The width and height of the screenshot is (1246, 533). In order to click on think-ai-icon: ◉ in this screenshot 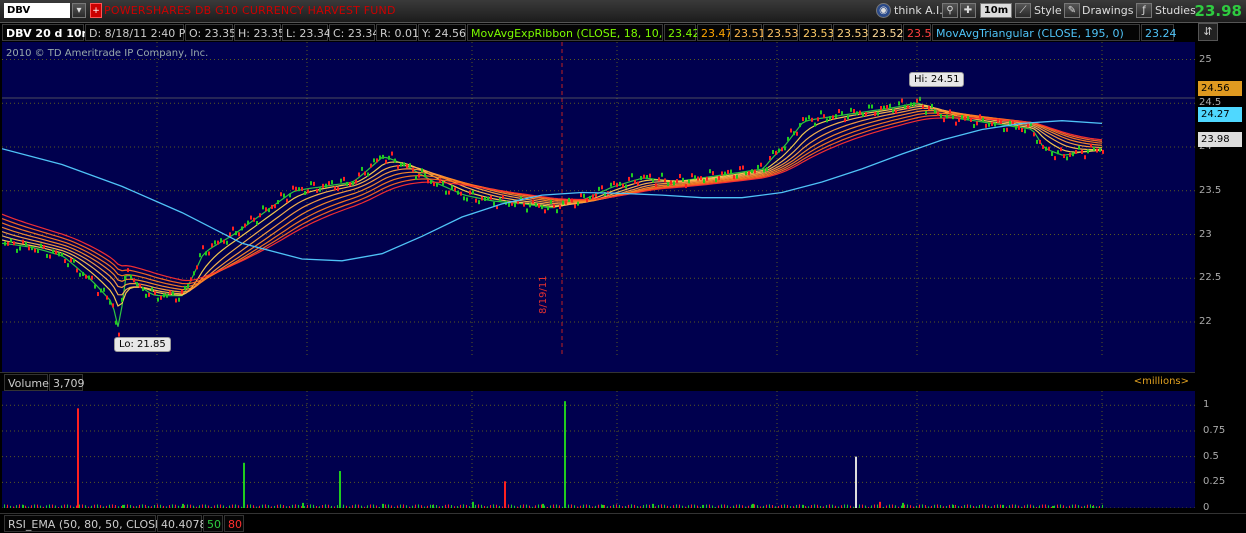, I will do `click(883, 10)`.